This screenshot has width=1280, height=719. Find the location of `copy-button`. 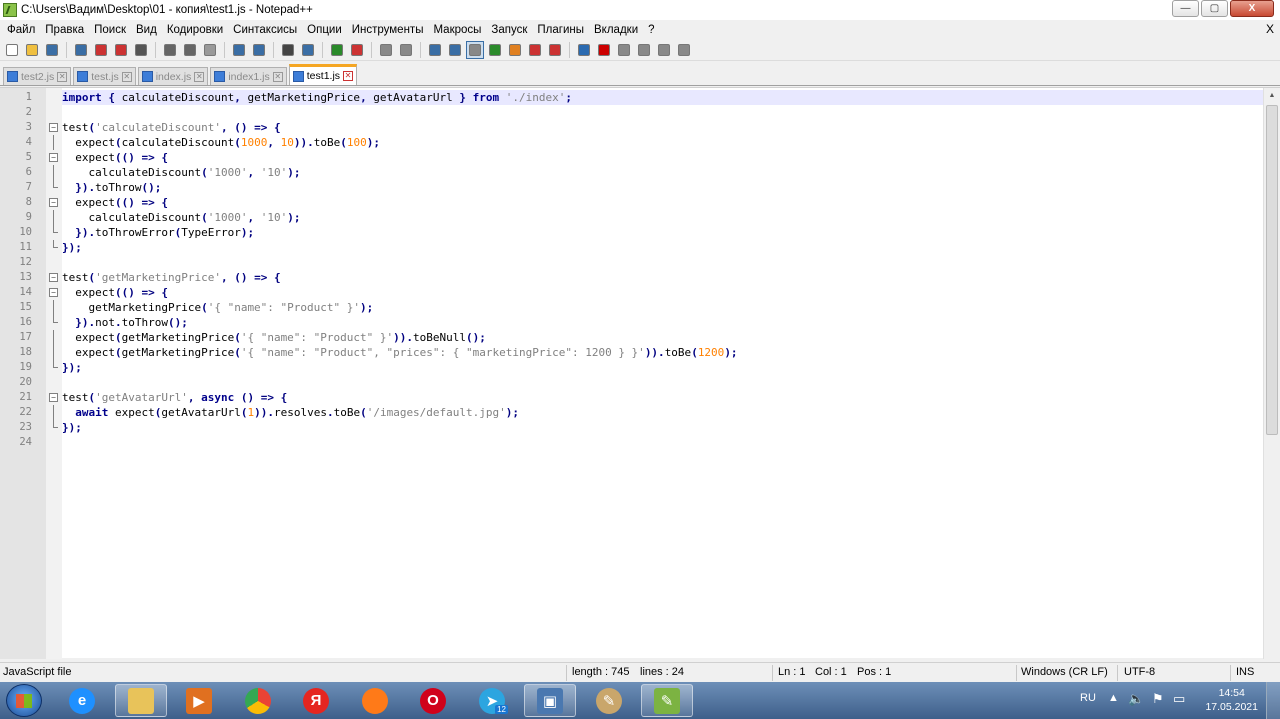

copy-button is located at coordinates (190, 50).